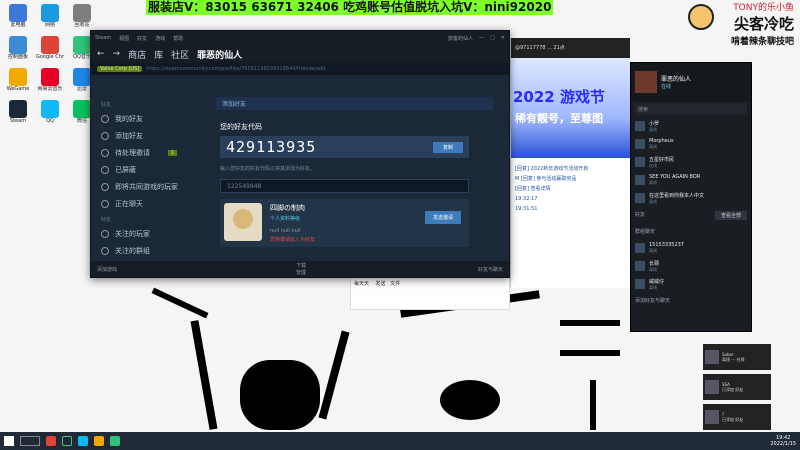 This screenshot has height=450, width=800. Describe the element at coordinates (691, 284) in the screenshot. I see `friend-row: 威威仔 离线` at that location.